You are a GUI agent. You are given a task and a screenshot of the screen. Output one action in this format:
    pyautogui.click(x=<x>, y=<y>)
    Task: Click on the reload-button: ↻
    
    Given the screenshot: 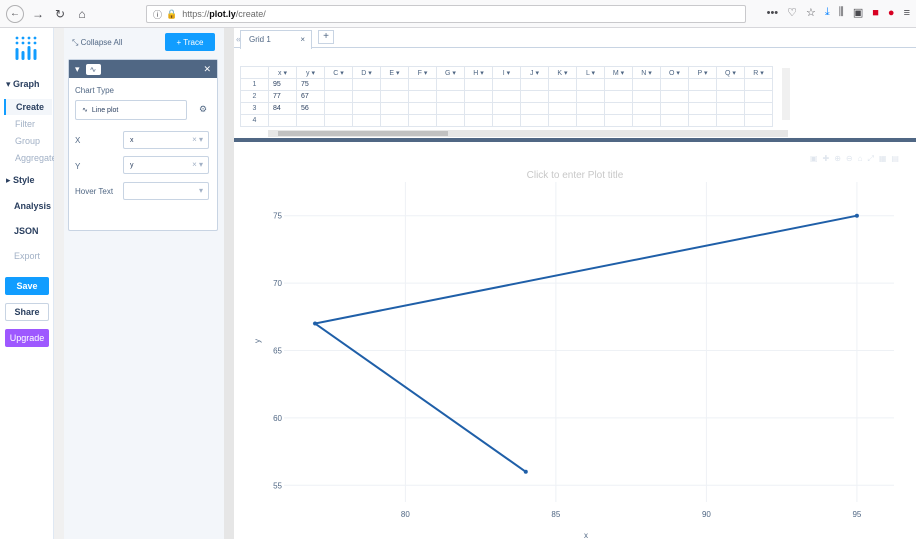 What is the action you would take?
    pyautogui.click(x=60, y=14)
    